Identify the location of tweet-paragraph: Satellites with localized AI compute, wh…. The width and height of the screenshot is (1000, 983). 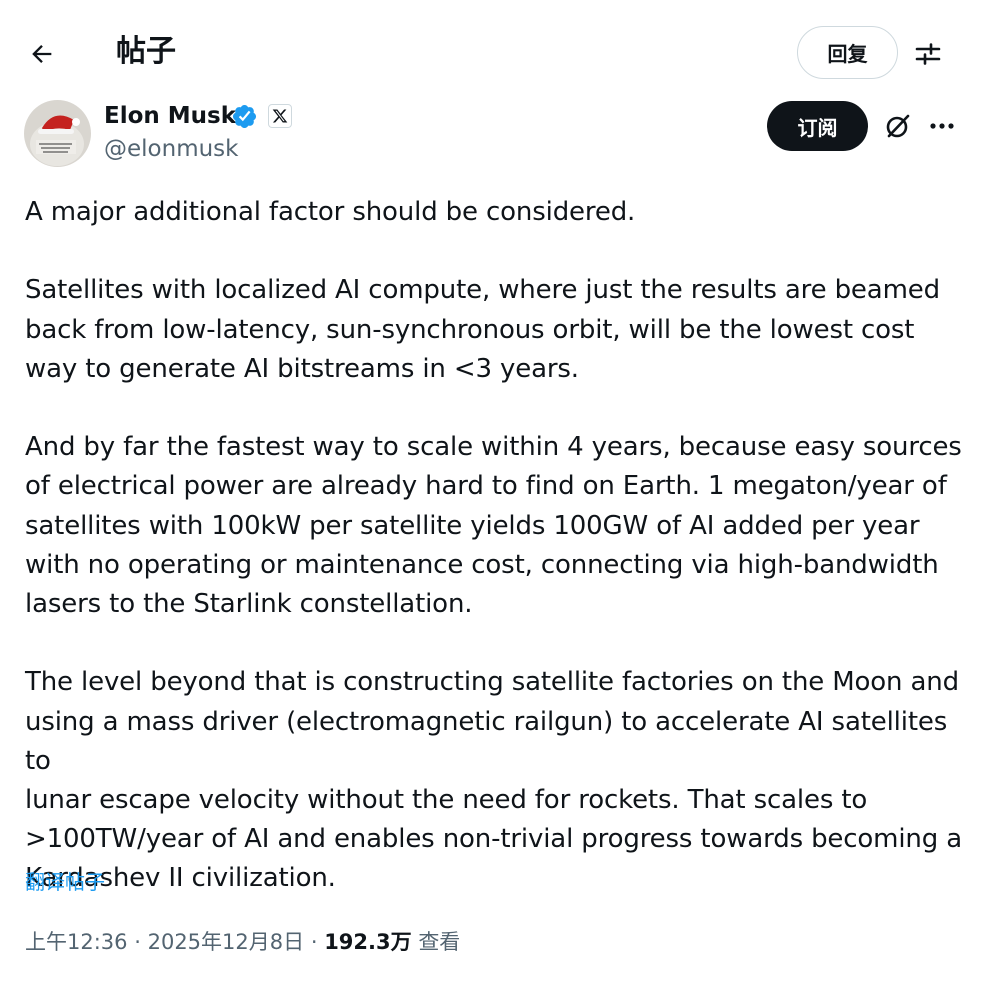
(482, 329).